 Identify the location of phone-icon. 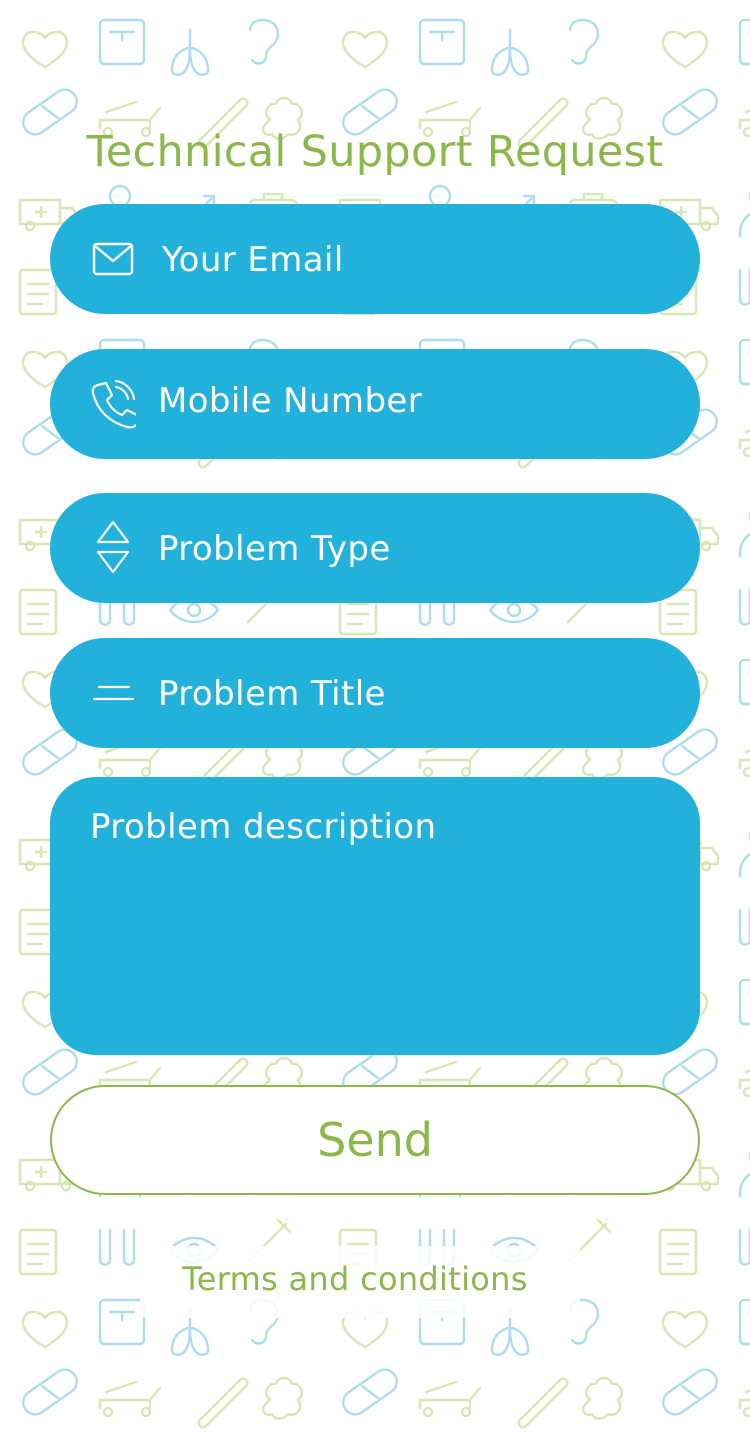
(113, 404).